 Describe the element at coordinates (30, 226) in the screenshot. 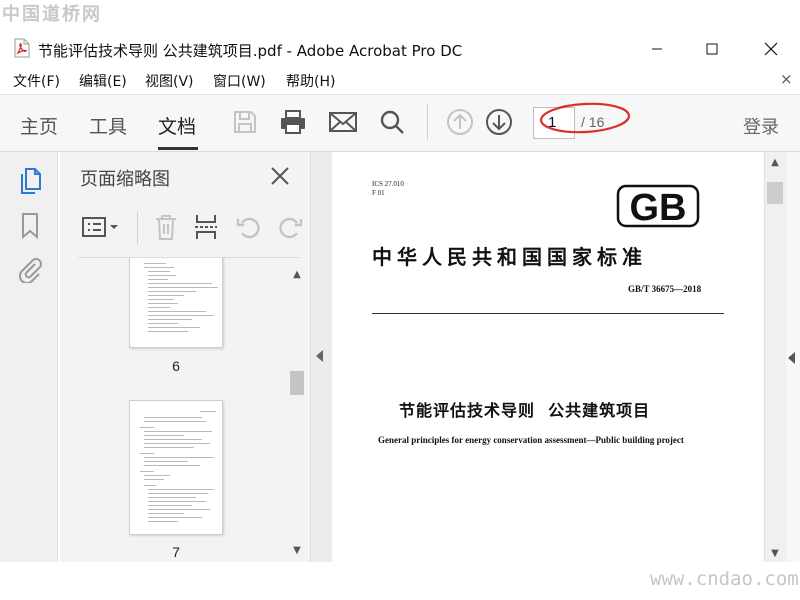

I see `bookmark-icon` at that location.